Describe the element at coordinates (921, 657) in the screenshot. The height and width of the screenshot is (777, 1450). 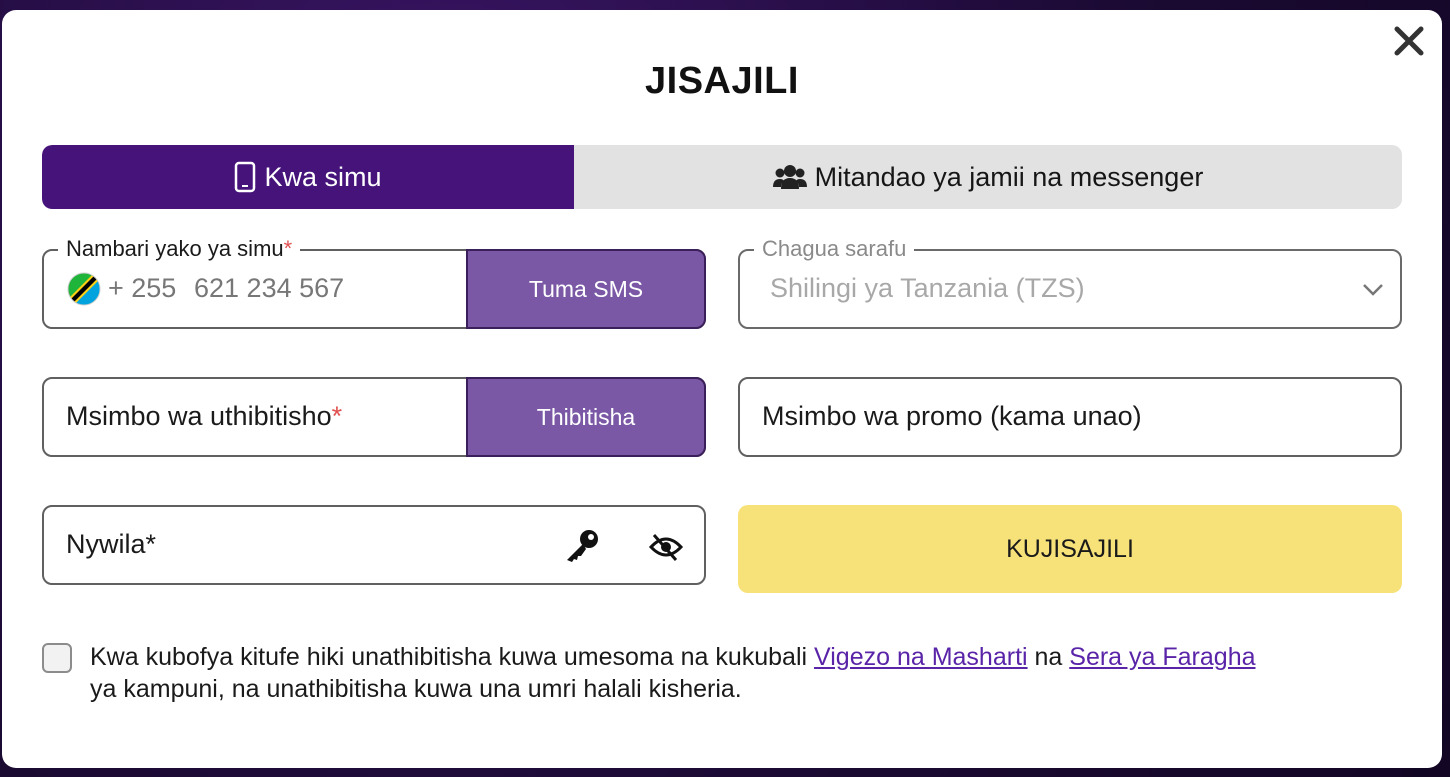
I see `terms-link: Vigezo na Masharti` at that location.